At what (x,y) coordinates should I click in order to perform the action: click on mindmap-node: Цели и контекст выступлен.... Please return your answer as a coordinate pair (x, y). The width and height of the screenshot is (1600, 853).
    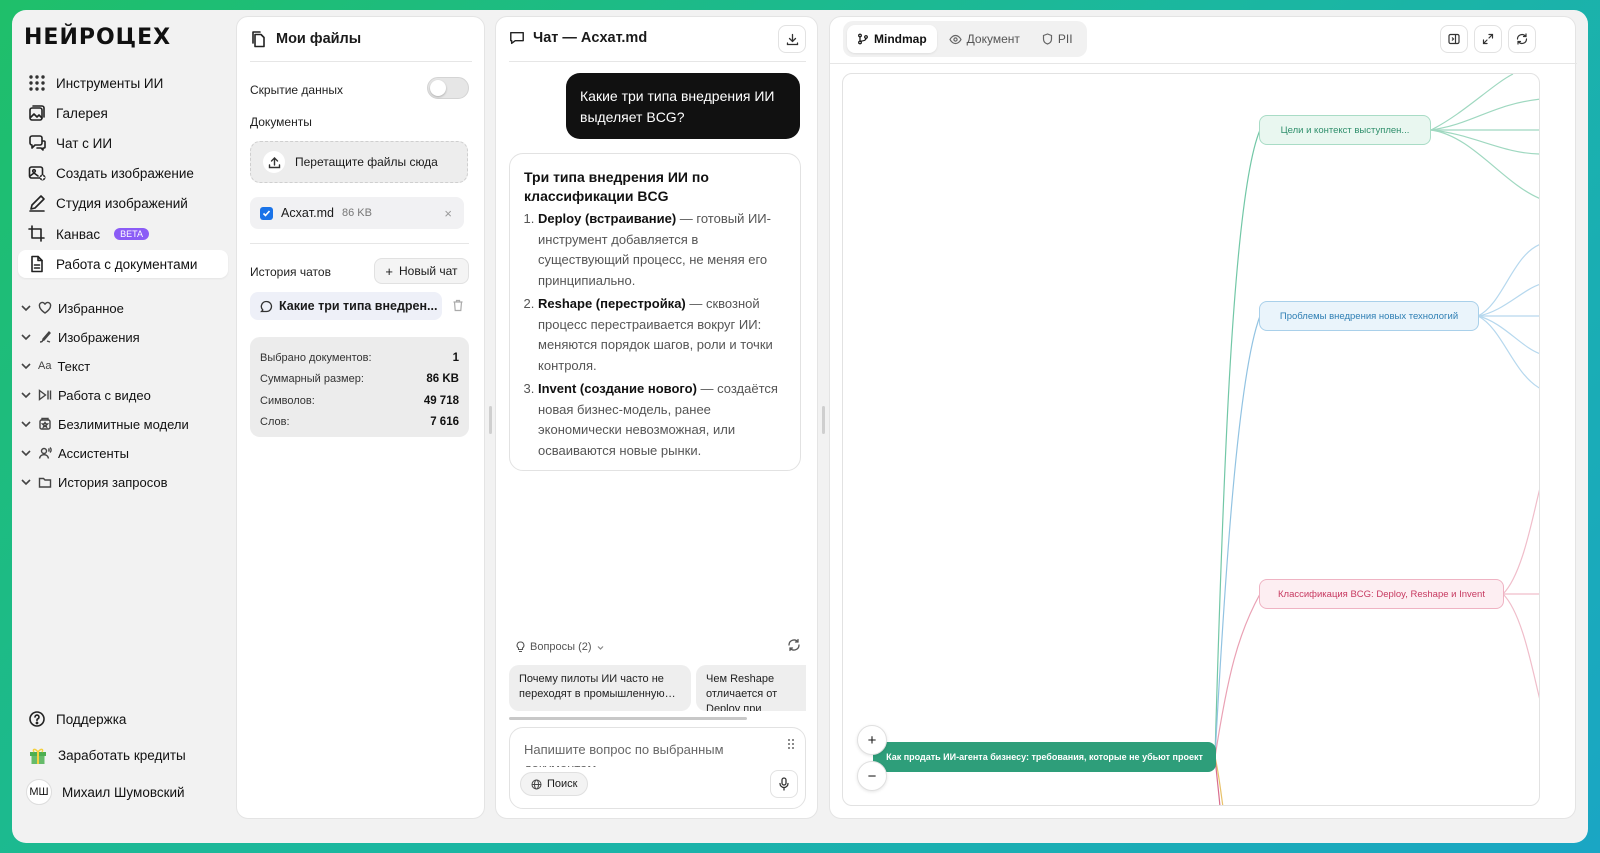
    Looking at the image, I should click on (1345, 130).